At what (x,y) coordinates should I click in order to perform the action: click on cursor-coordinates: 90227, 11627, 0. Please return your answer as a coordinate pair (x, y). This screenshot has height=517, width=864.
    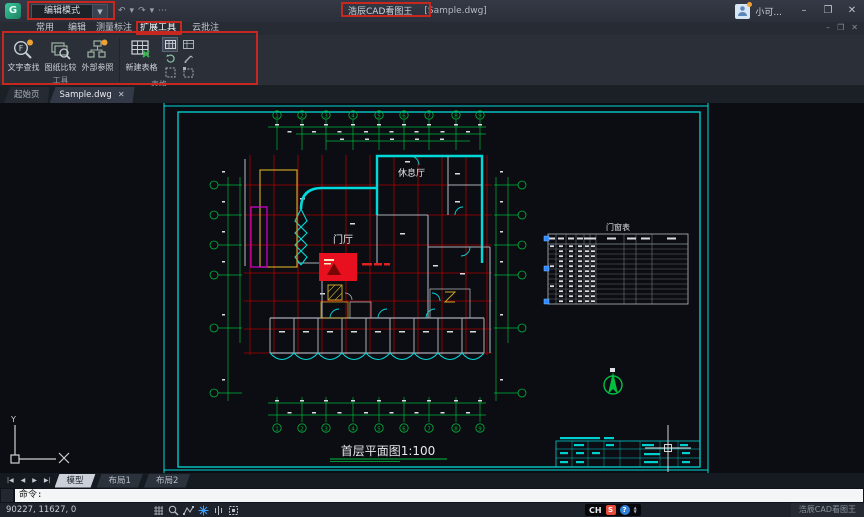
    Looking at the image, I should click on (41, 510).